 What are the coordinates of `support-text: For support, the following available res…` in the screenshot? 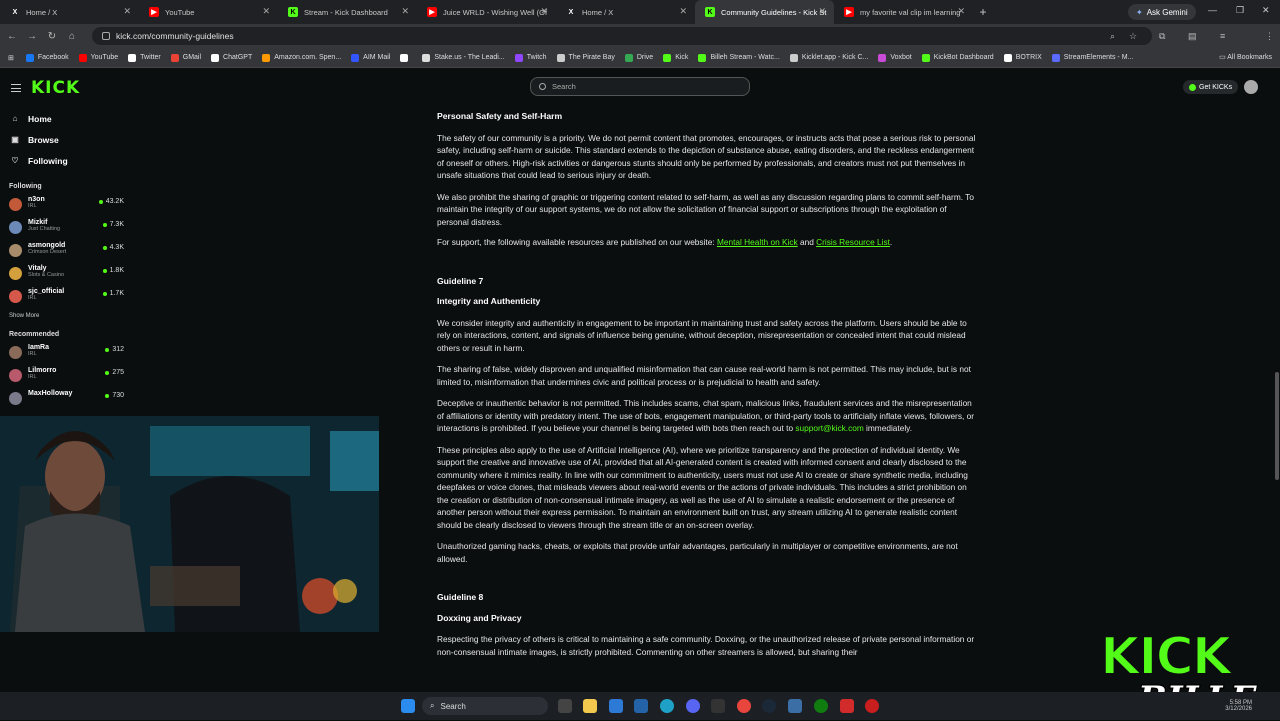 It's located at (577, 242).